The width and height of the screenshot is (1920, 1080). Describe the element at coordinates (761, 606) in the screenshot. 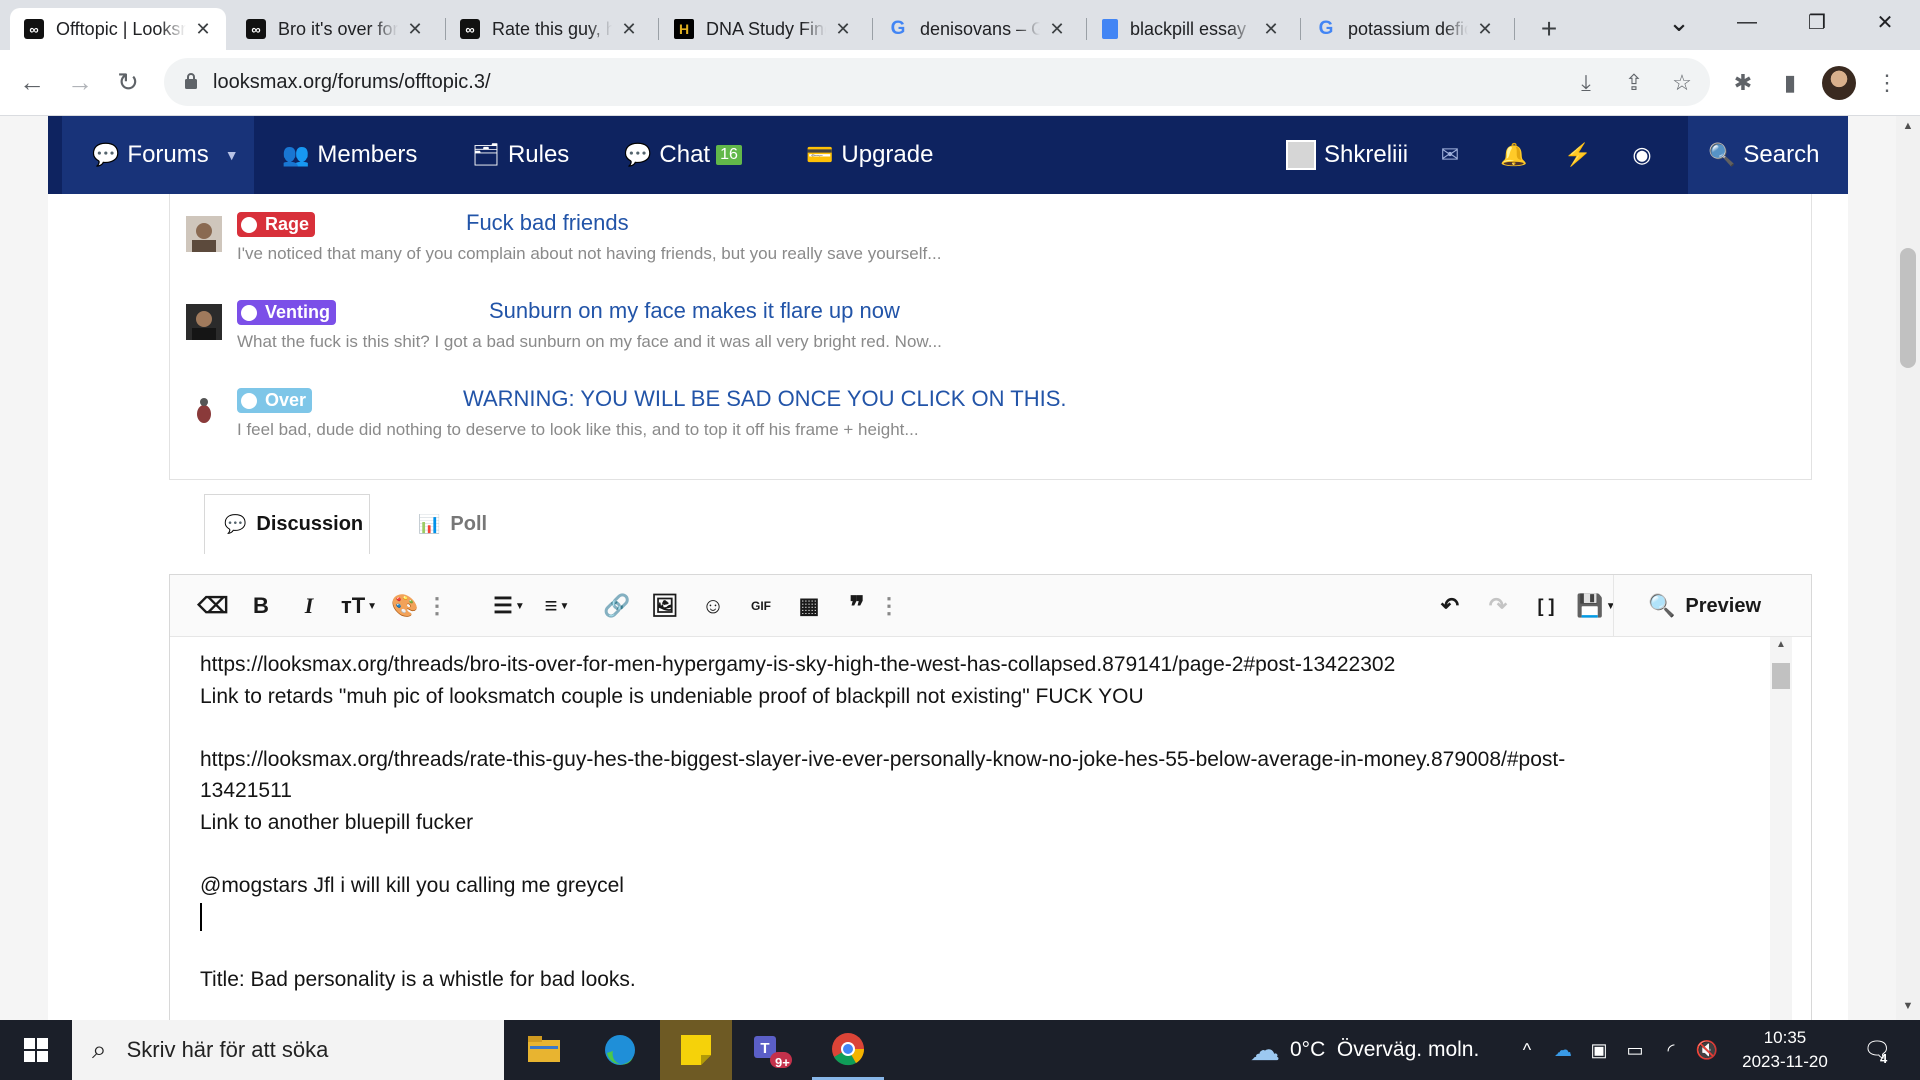

I see `gif-icon: GIF` at that location.